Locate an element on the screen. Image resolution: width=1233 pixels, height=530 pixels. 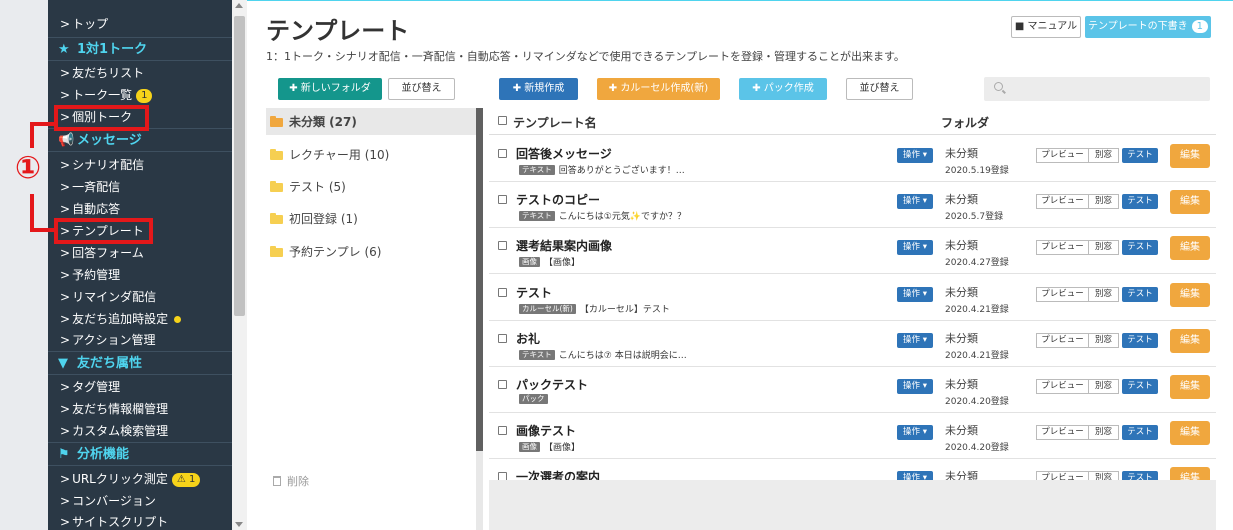
template-draft-button: テンプレートの下書き 1 is located at coordinates (1148, 27).